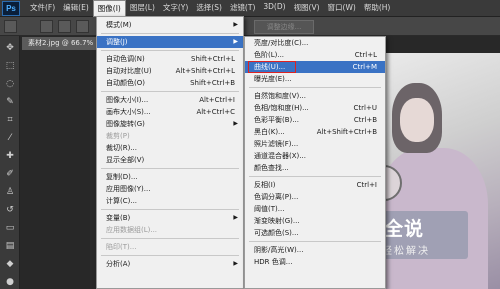 This screenshot has height=289, width=500. What do you see at coordinates (46, 26) in the screenshot?
I see `brush-mode-icon` at bounding box center [46, 26].